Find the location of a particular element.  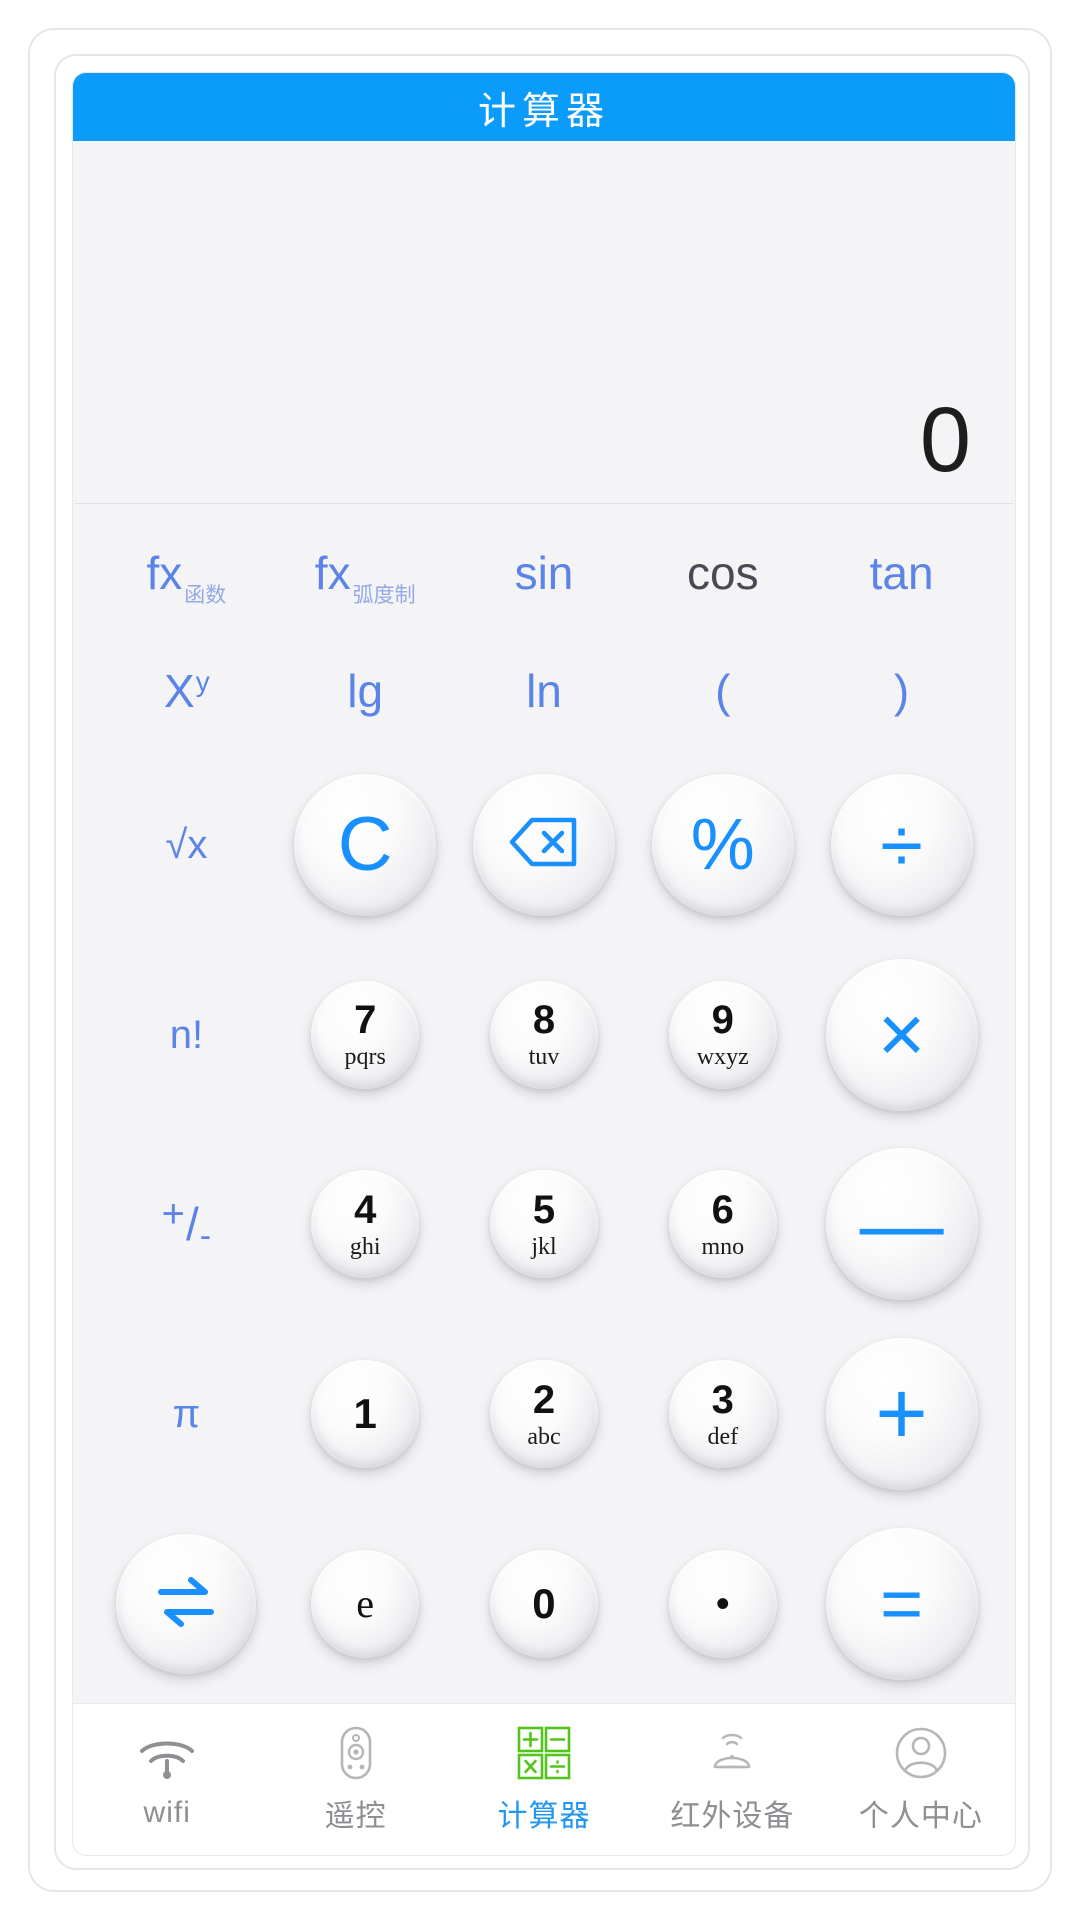

key-5-letters: jkl is located at coordinates (544, 1246).